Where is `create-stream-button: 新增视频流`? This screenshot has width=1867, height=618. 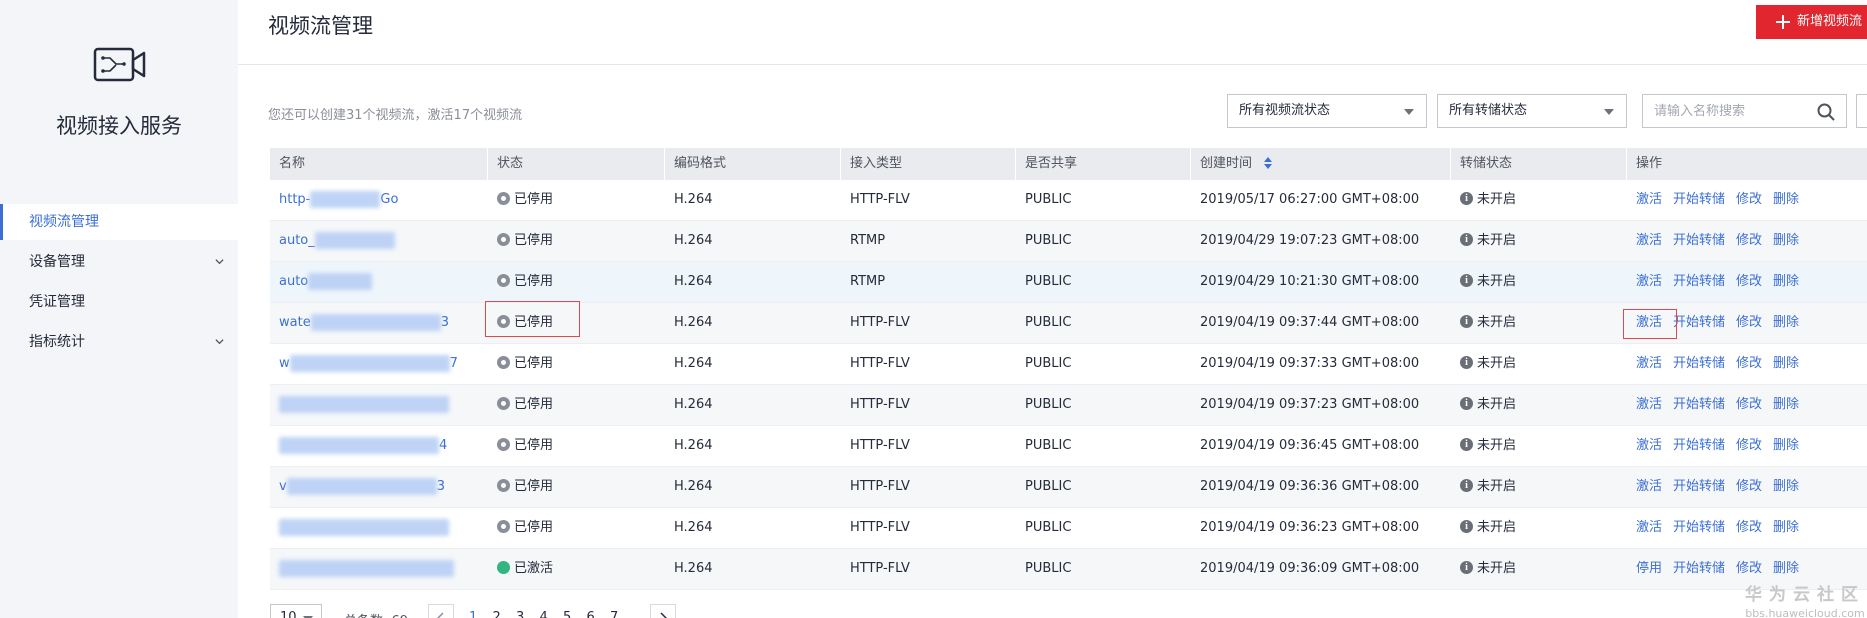 create-stream-button: 新增视频流 is located at coordinates (1811, 22).